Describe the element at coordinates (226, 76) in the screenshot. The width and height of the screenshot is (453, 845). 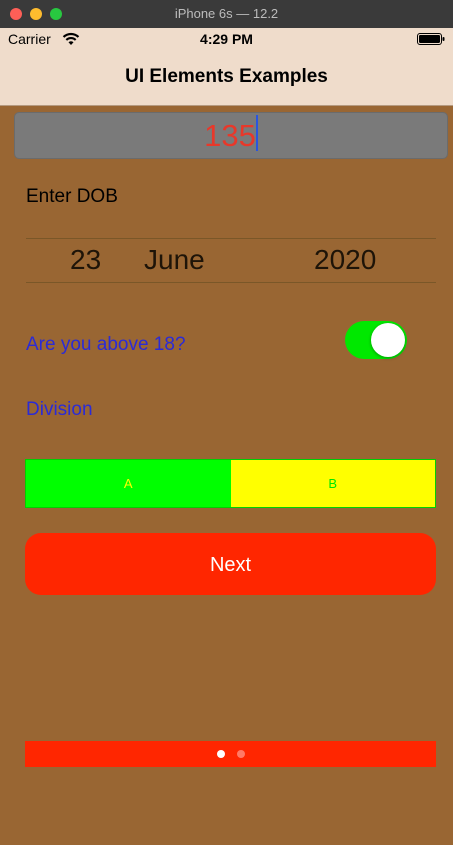
I see `page-title: UI Elements Examples` at that location.